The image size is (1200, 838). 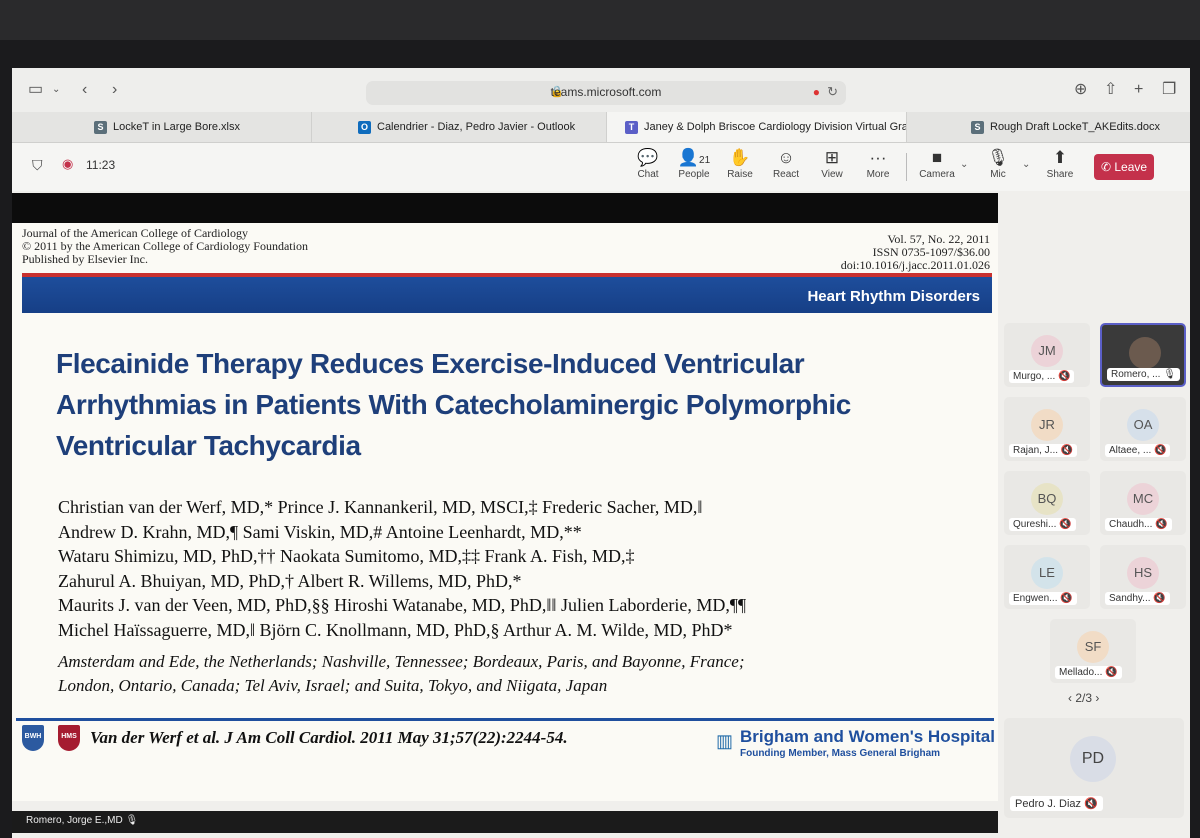 I want to click on participant-name: Qureshi... 🔇, so click(x=1042, y=524).